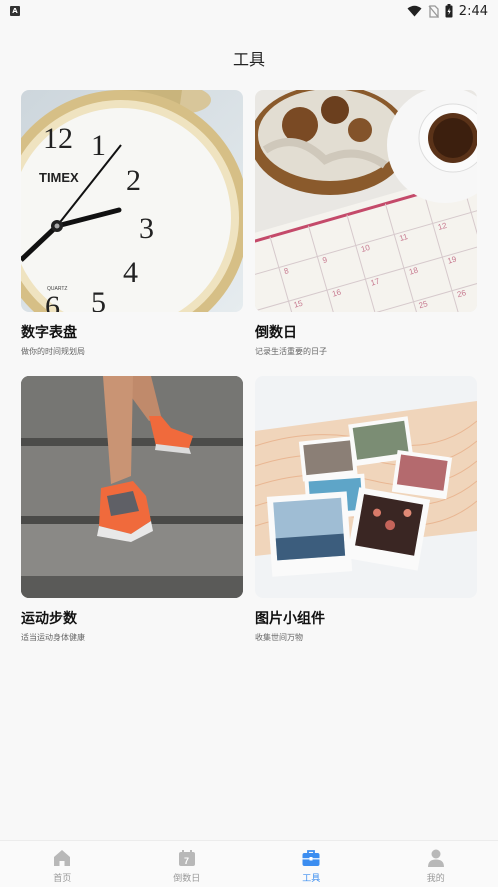 The image size is (498, 887). Describe the element at coordinates (414, 11) in the screenshot. I see `wifi-icon` at that location.